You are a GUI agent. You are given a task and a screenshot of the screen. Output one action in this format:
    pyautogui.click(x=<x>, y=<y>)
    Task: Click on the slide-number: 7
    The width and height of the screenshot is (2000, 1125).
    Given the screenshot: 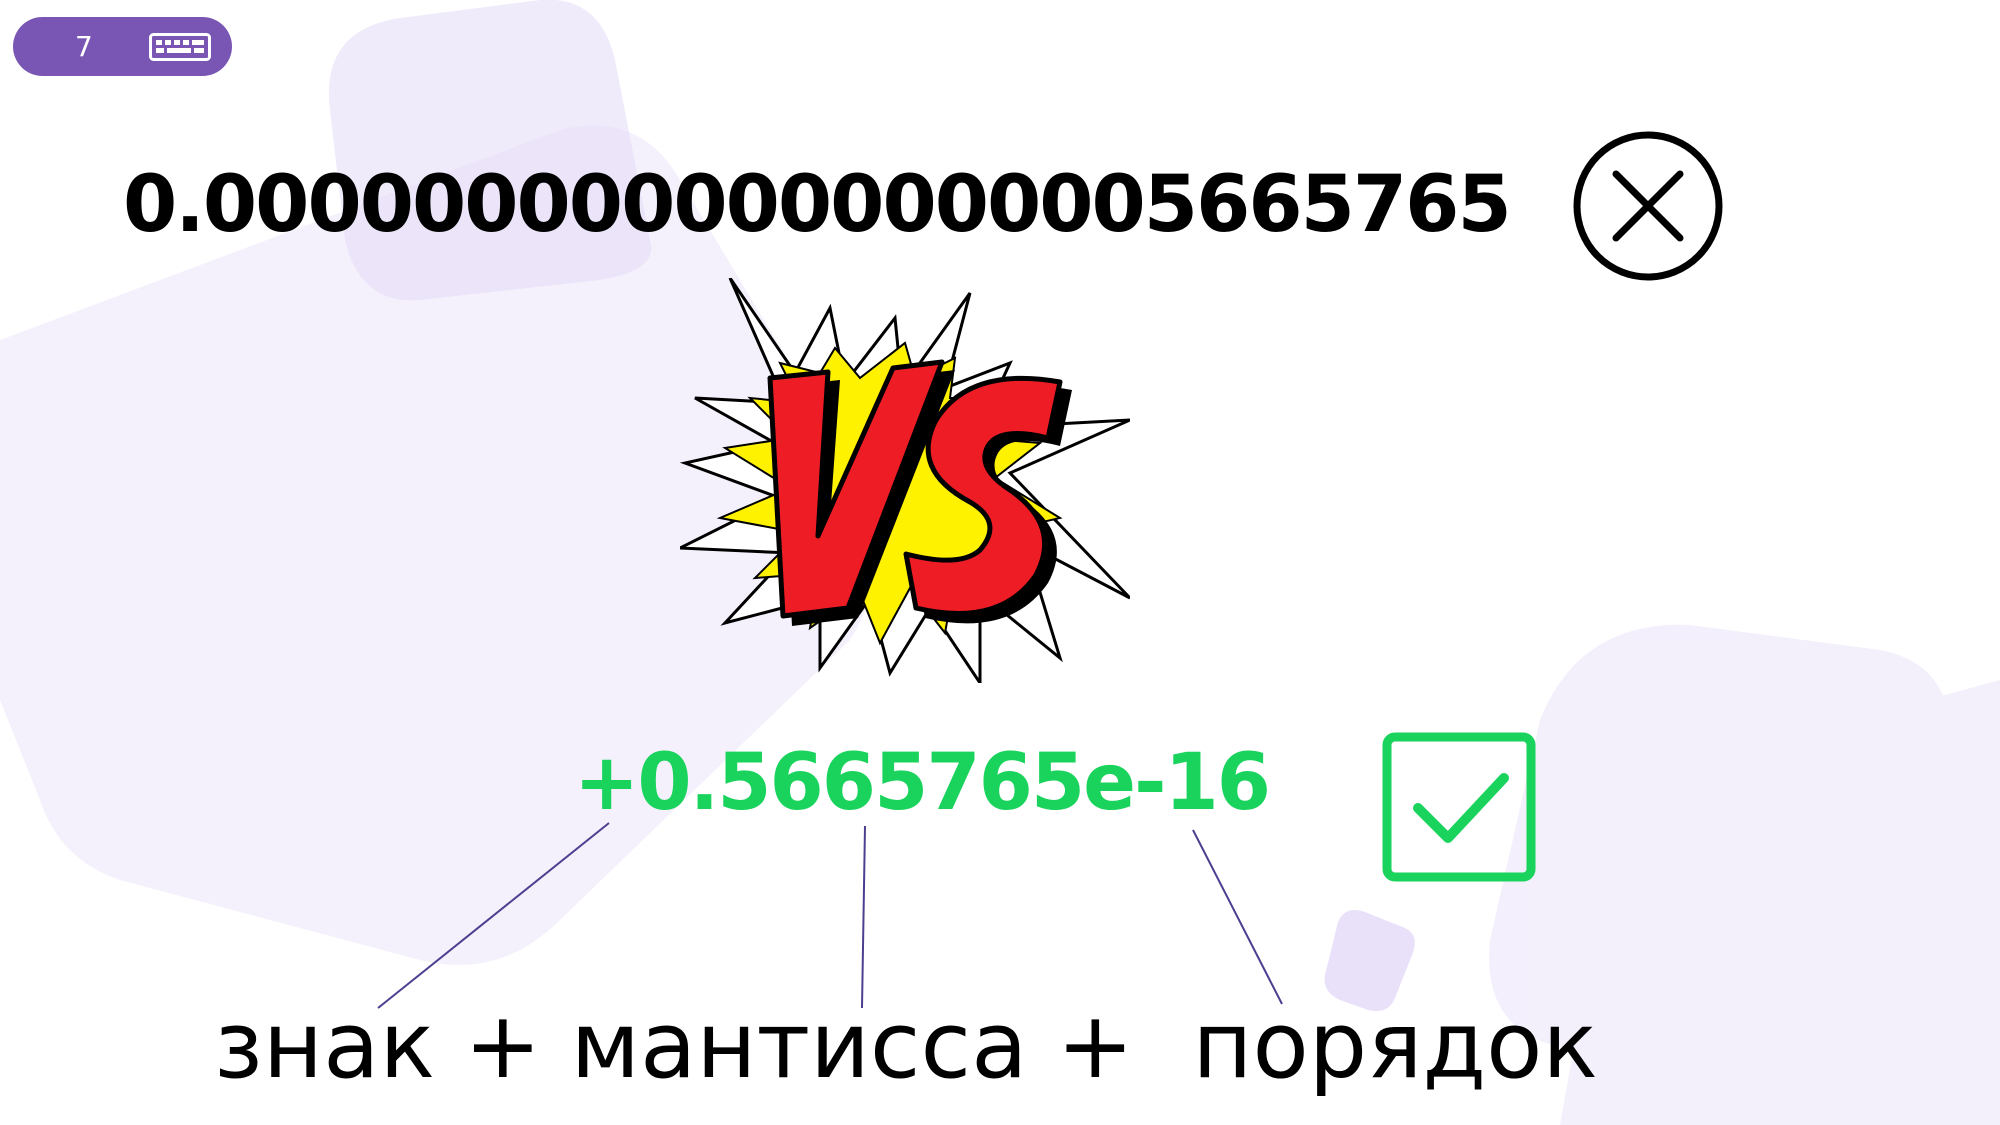 What is the action you would take?
    pyautogui.click(x=84, y=46)
    